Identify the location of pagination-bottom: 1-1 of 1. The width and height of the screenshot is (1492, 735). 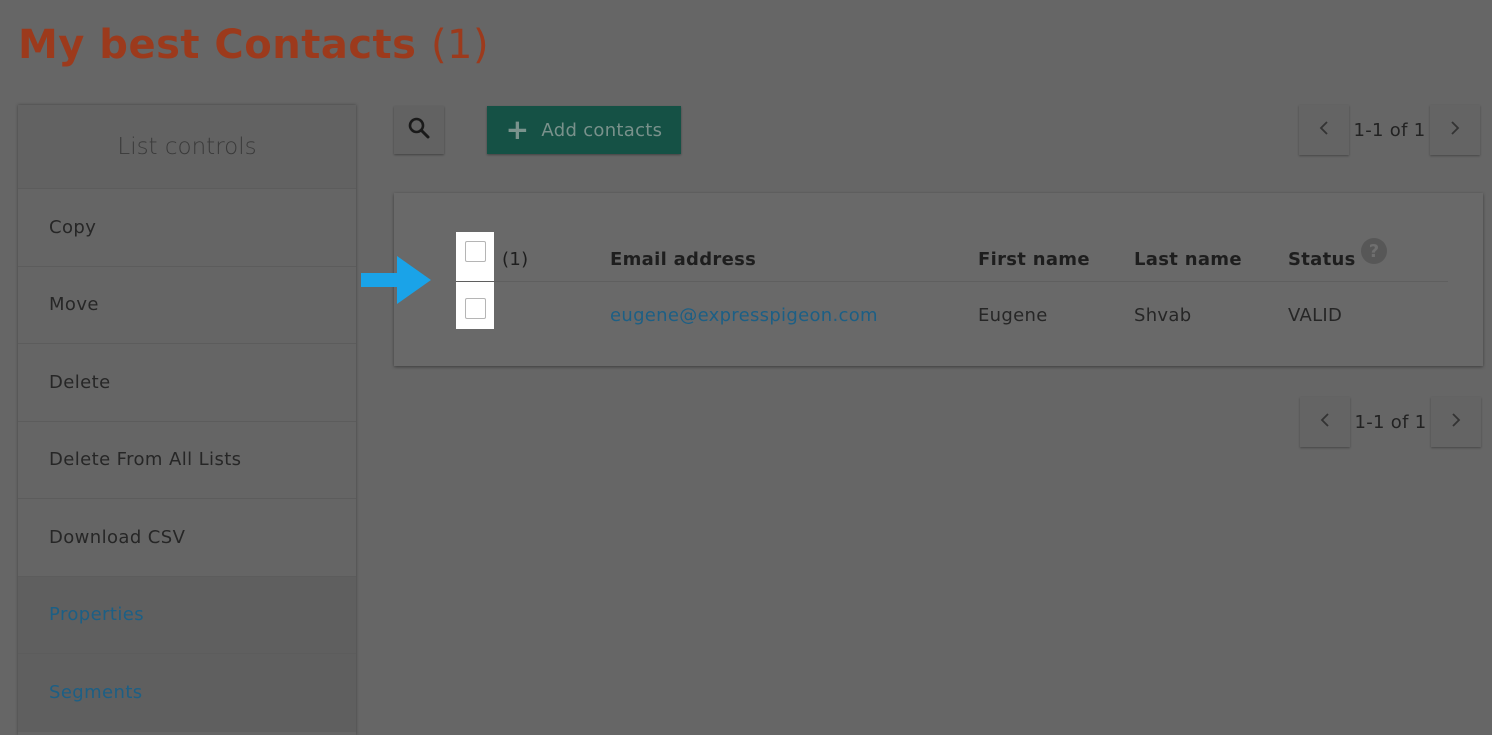
(1390, 422).